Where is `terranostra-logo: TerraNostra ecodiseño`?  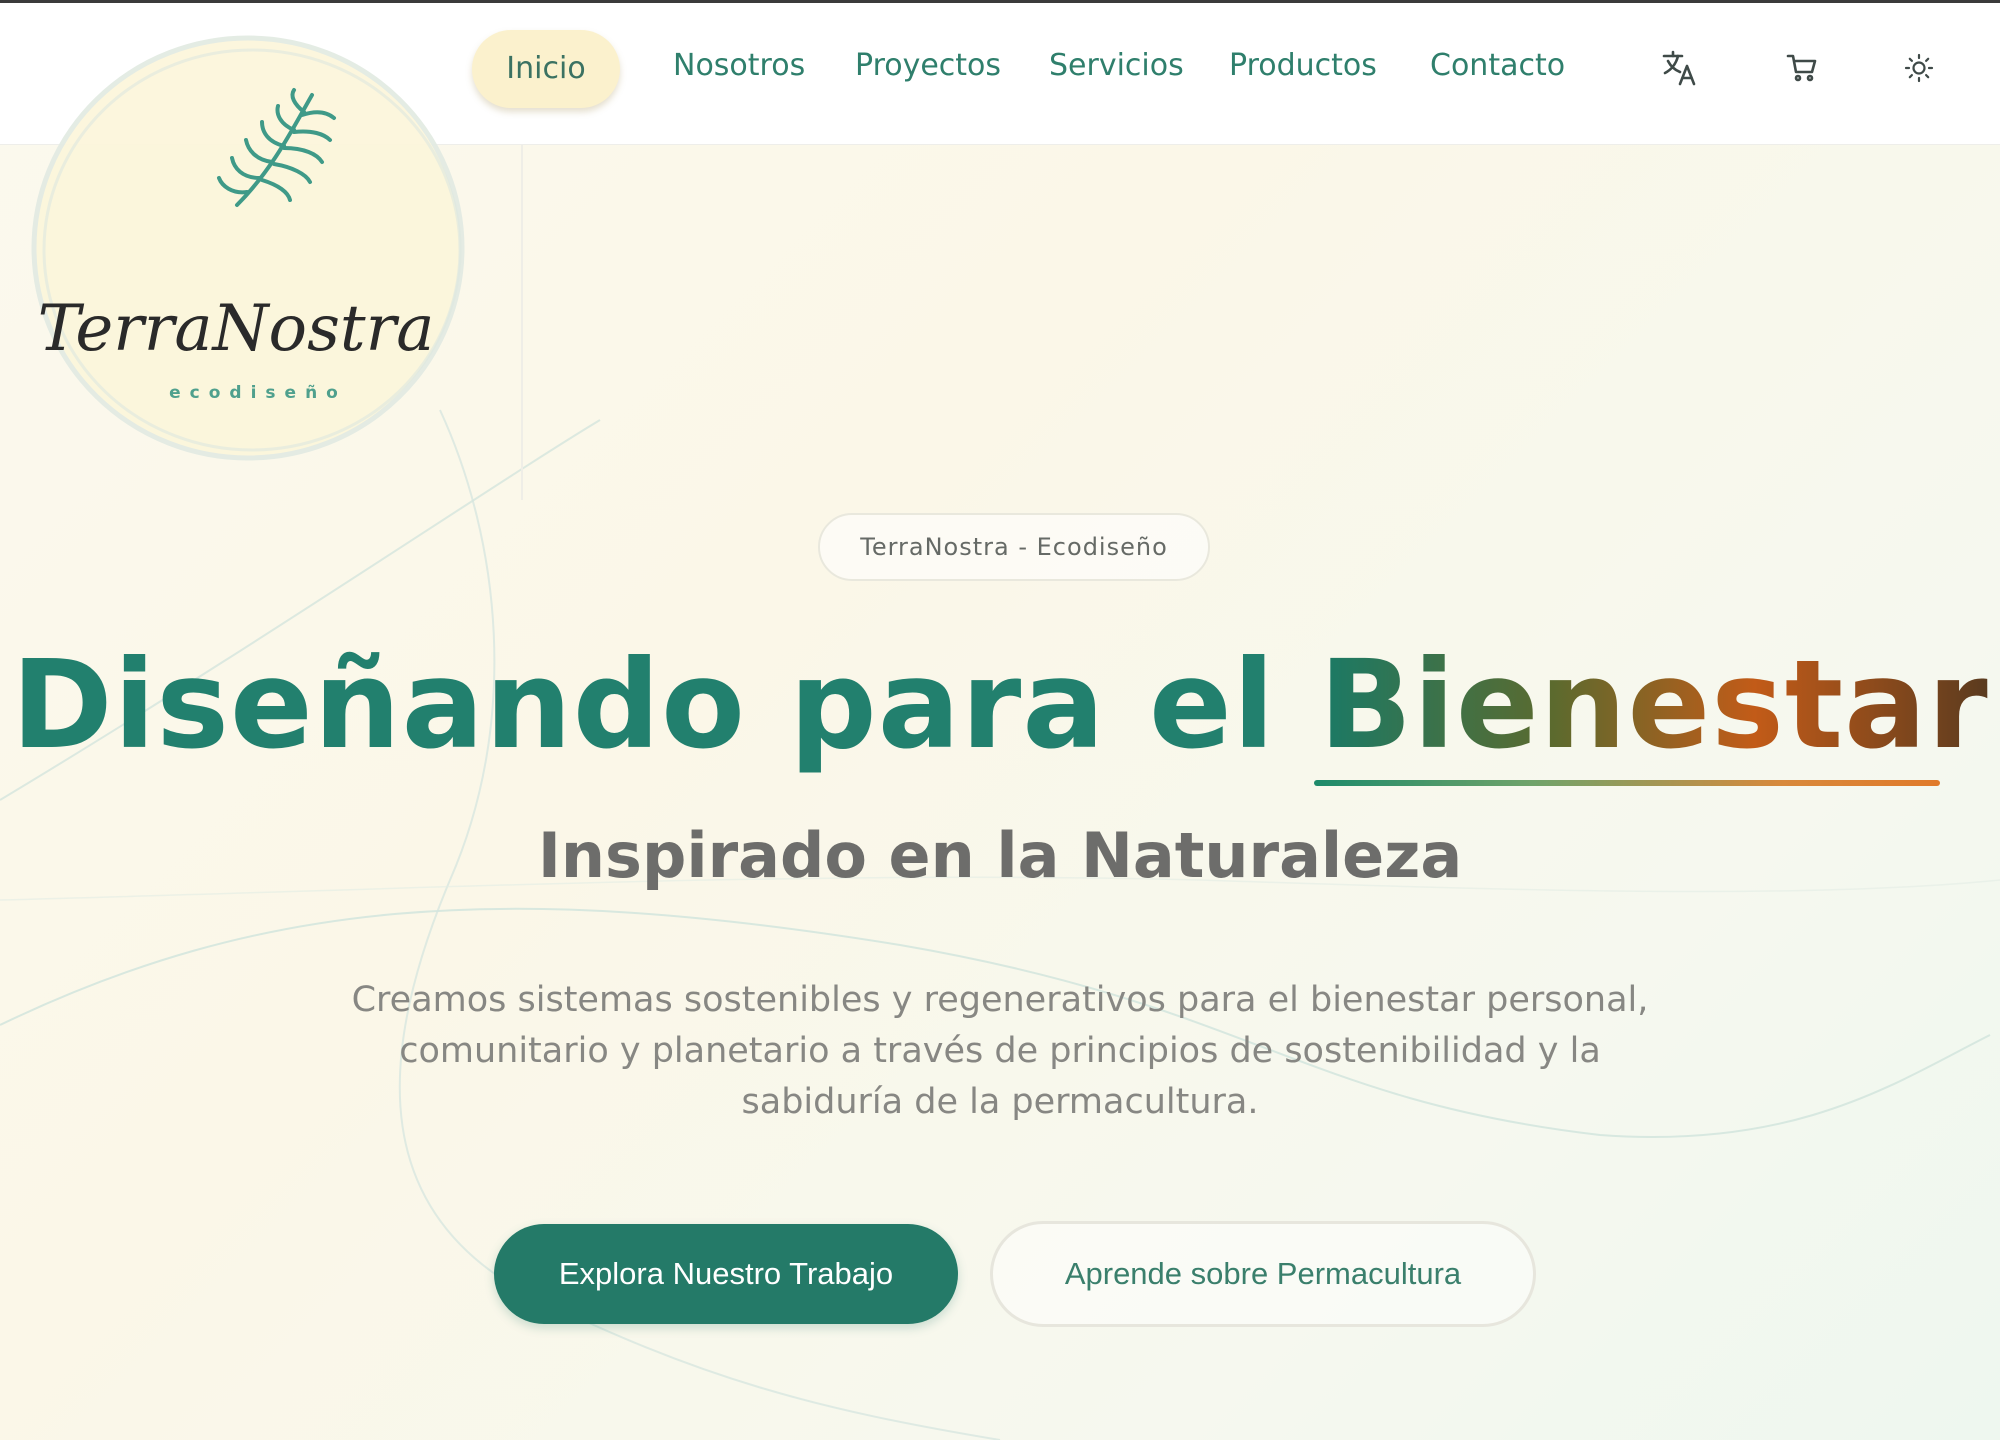
terranostra-logo: TerraNostra ecodiseño is located at coordinates (259, 246).